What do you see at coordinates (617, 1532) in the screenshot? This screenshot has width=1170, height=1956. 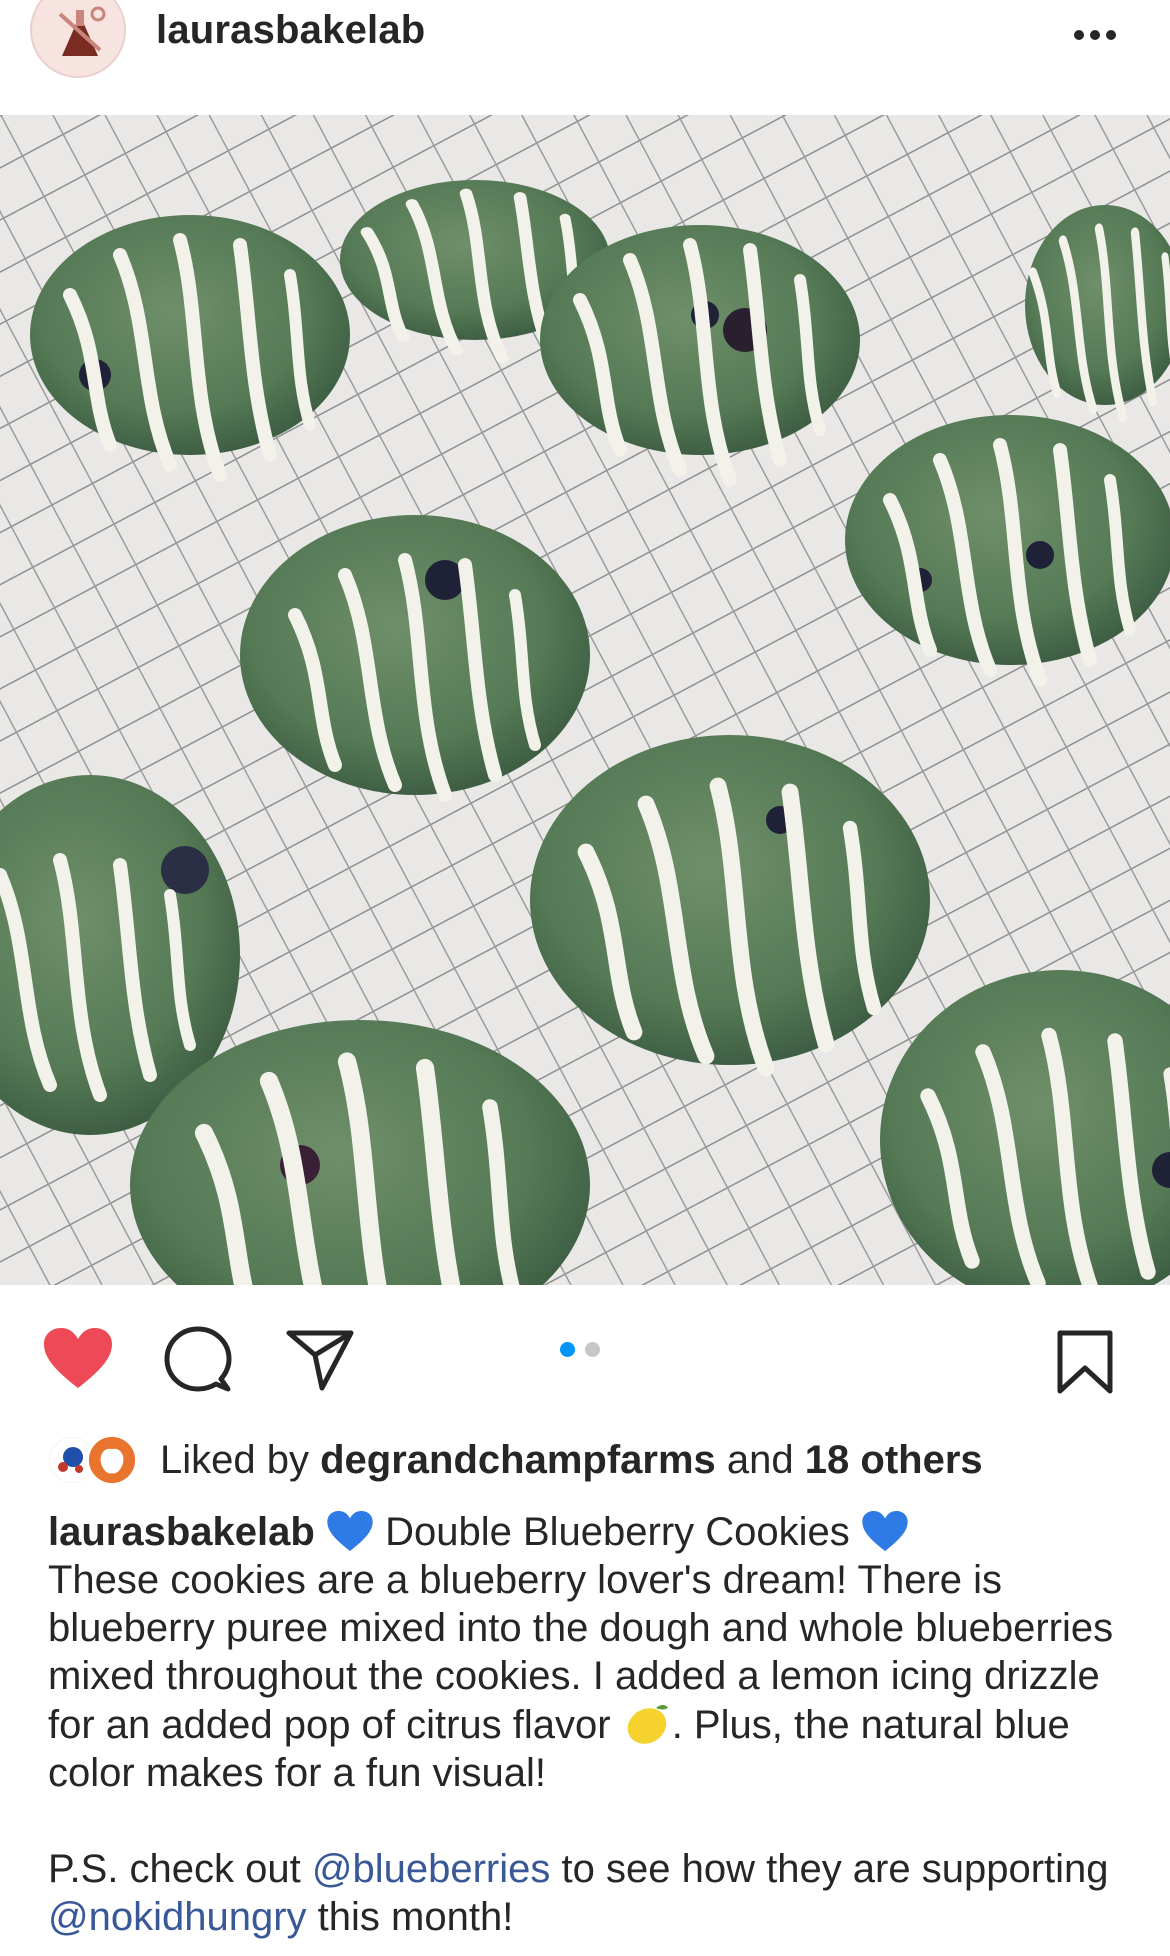 I see `caption-title: Double Blueberry Cookies` at bounding box center [617, 1532].